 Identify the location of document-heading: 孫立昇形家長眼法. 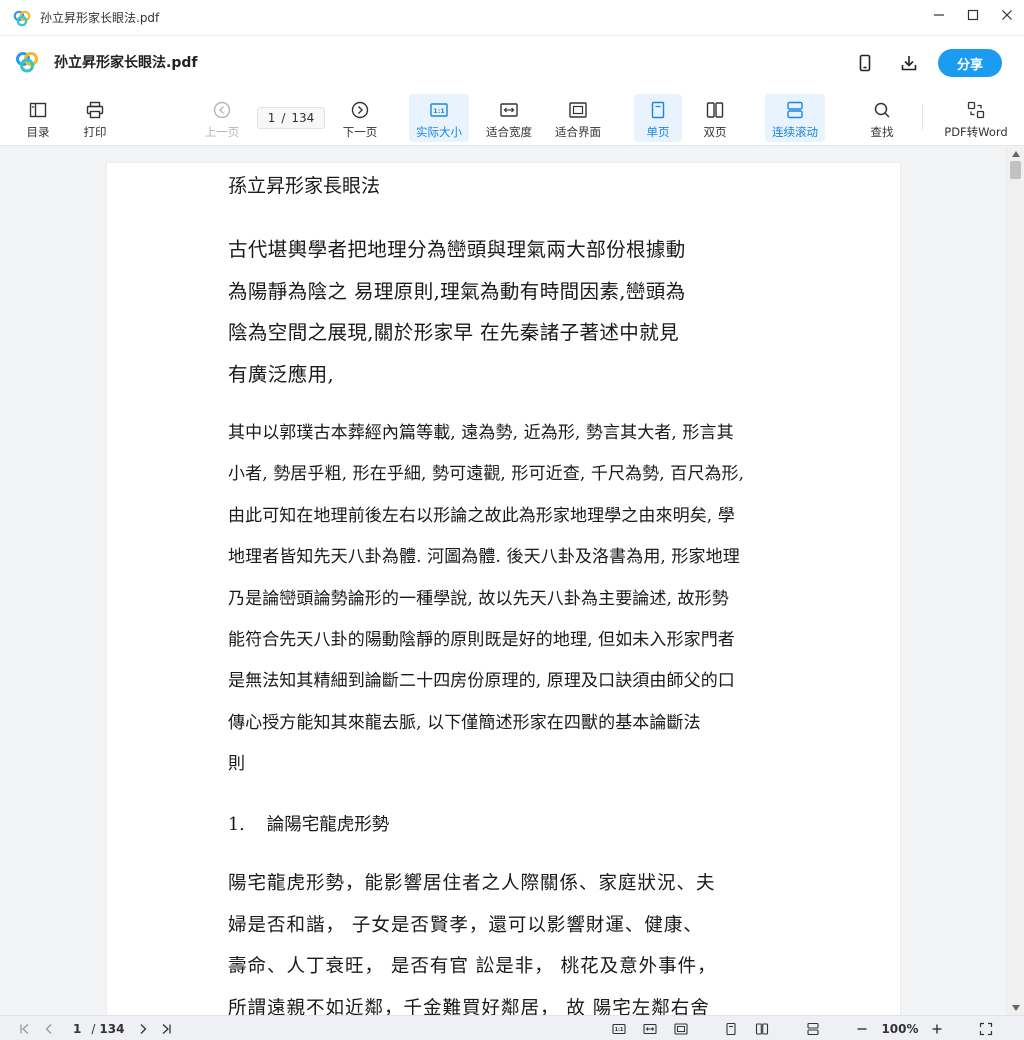
(304, 186).